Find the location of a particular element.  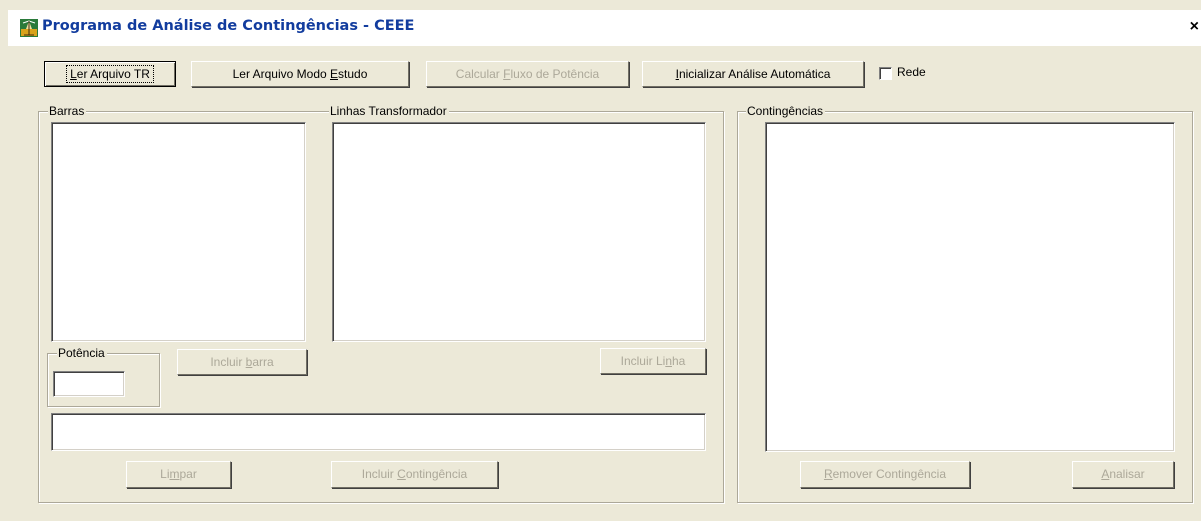

linhas-legend: Linhas Transformador is located at coordinates (389, 111).